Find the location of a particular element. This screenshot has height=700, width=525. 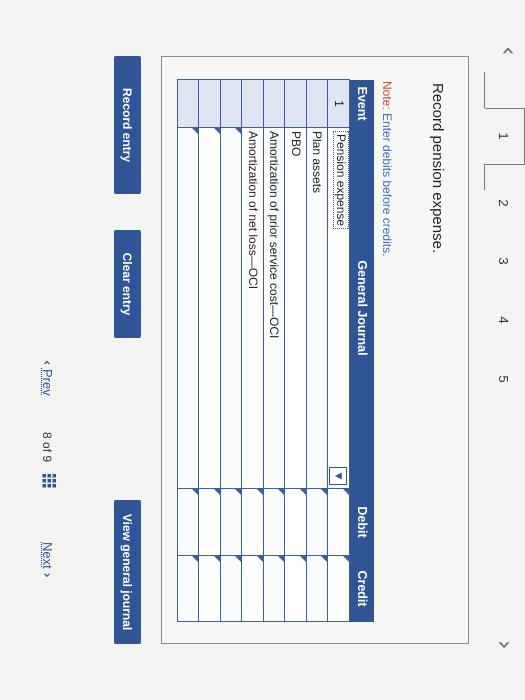

prev-label: Prev is located at coordinates (47, 382).